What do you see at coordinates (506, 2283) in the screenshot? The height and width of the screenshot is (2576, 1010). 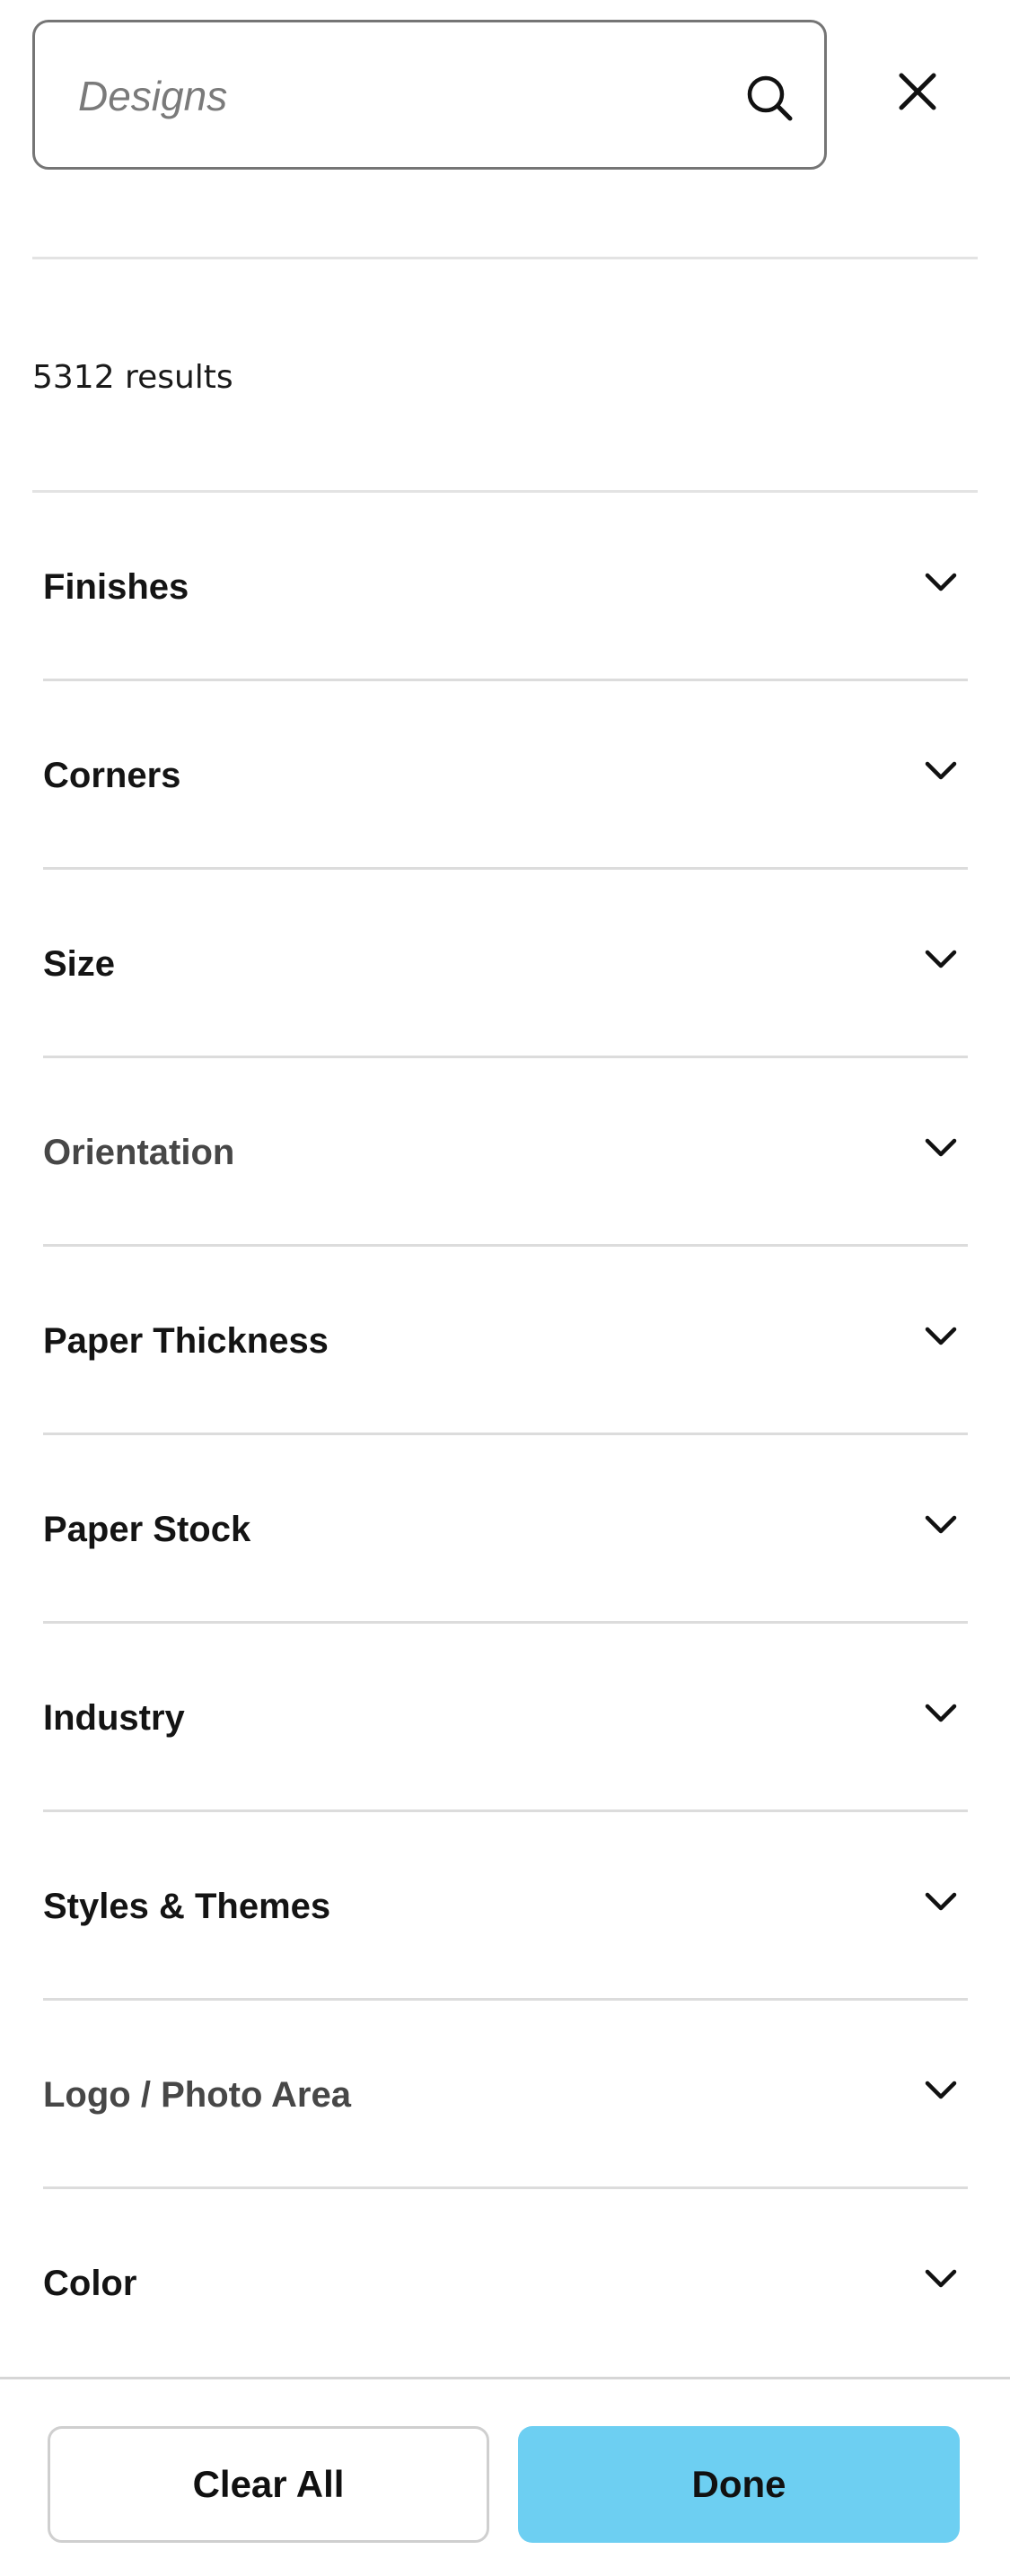 I see `filter-row-color: Color` at bounding box center [506, 2283].